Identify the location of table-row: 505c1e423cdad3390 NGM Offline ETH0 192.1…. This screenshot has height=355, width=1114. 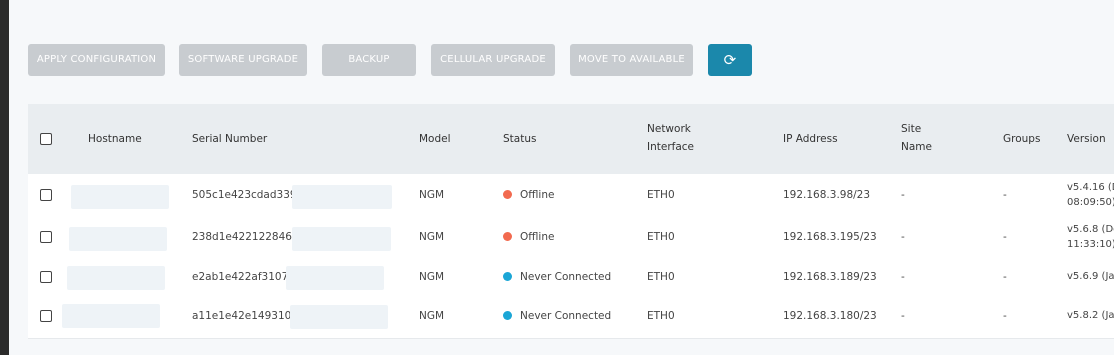
(571, 195).